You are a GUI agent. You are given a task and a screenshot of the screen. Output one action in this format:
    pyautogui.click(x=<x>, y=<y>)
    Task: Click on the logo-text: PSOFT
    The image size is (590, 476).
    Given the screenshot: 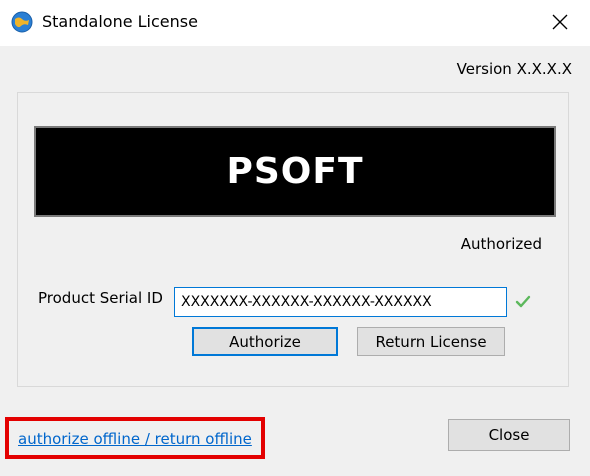 What is the action you would take?
    pyautogui.click(x=295, y=171)
    